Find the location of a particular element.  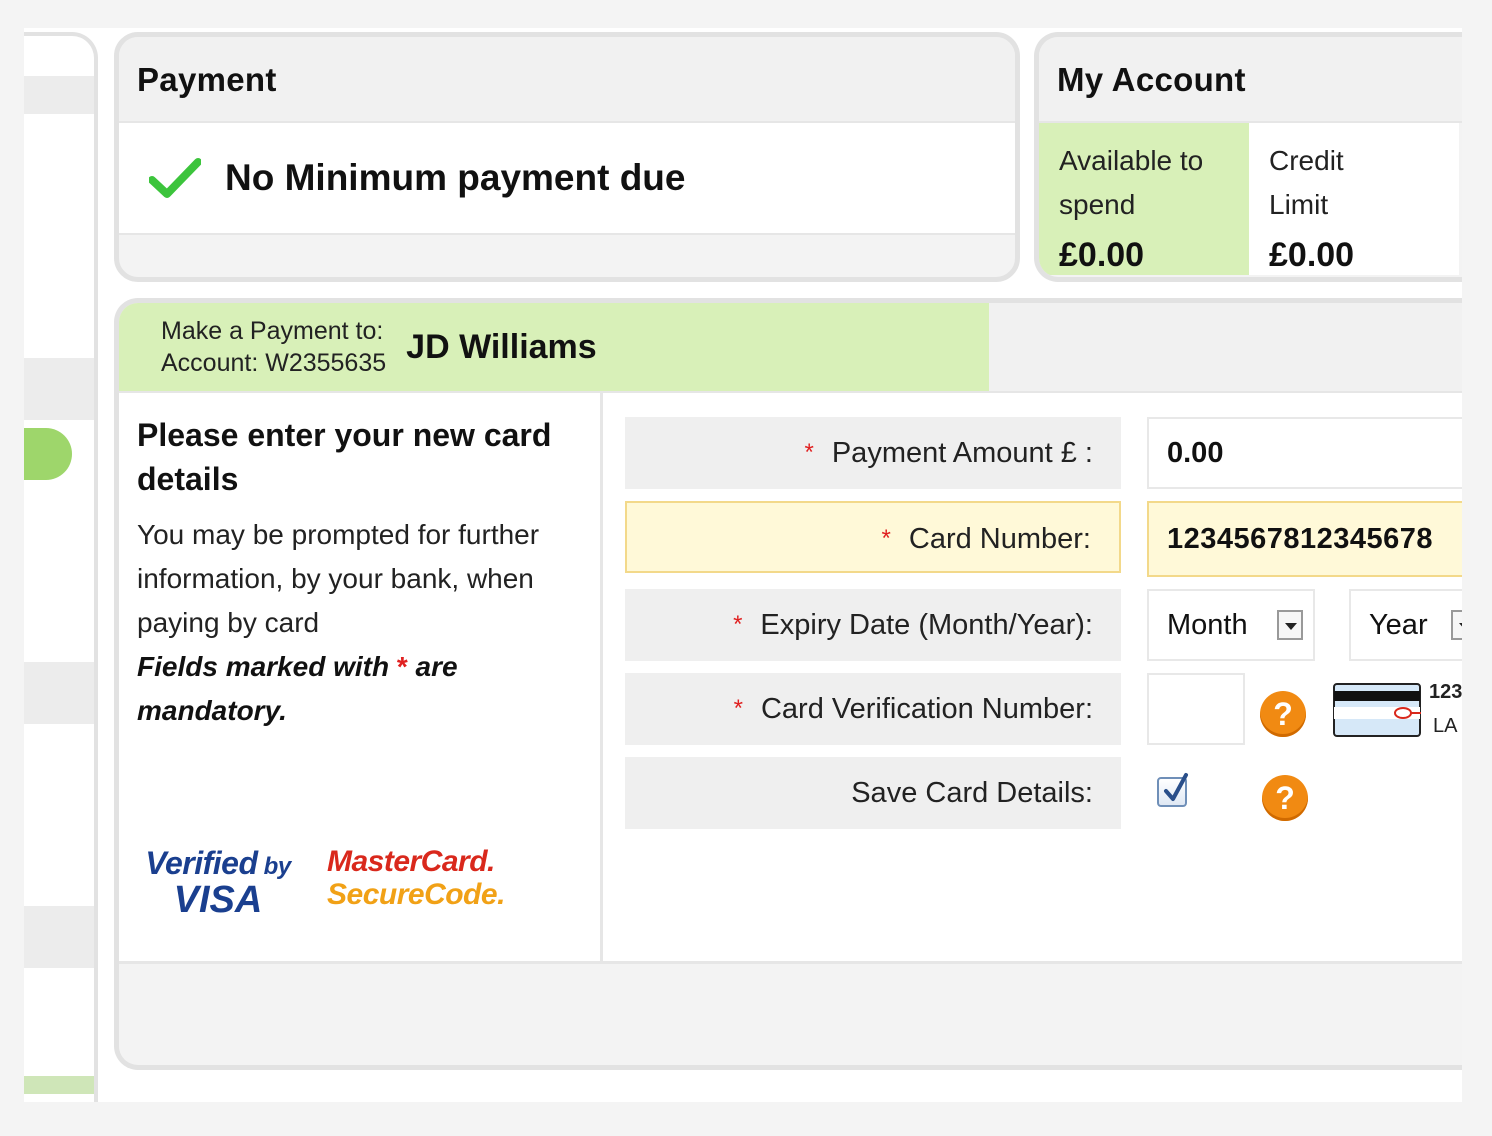

cvv-input is located at coordinates (1196, 709).